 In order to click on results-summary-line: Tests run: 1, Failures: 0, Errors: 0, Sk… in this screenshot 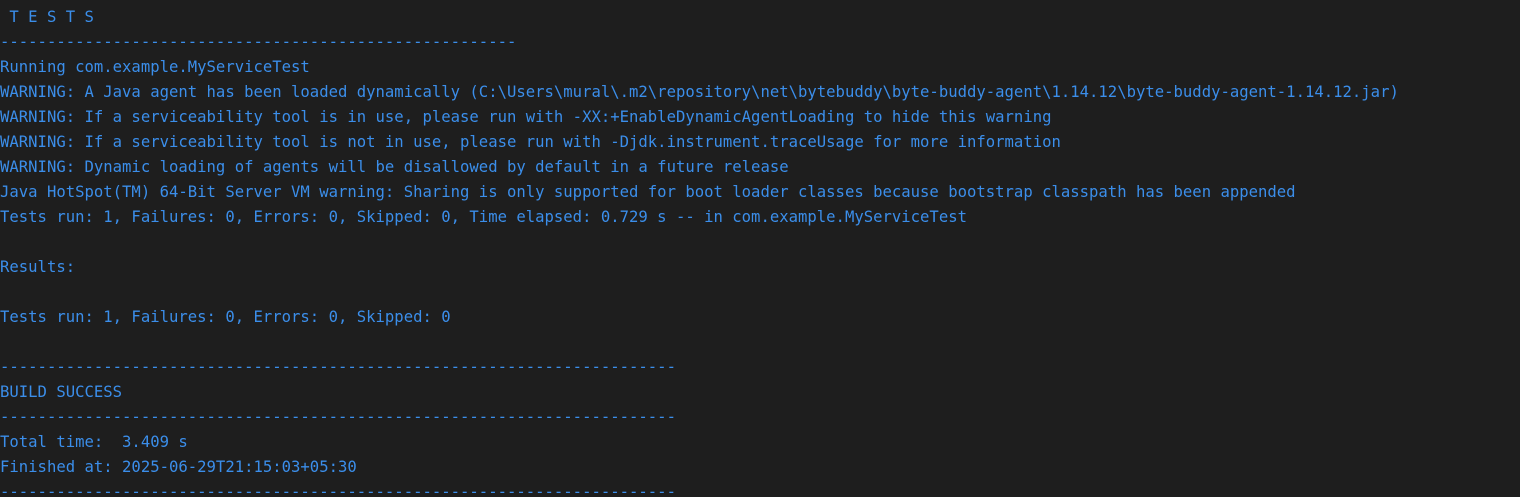, I will do `click(225, 317)`.